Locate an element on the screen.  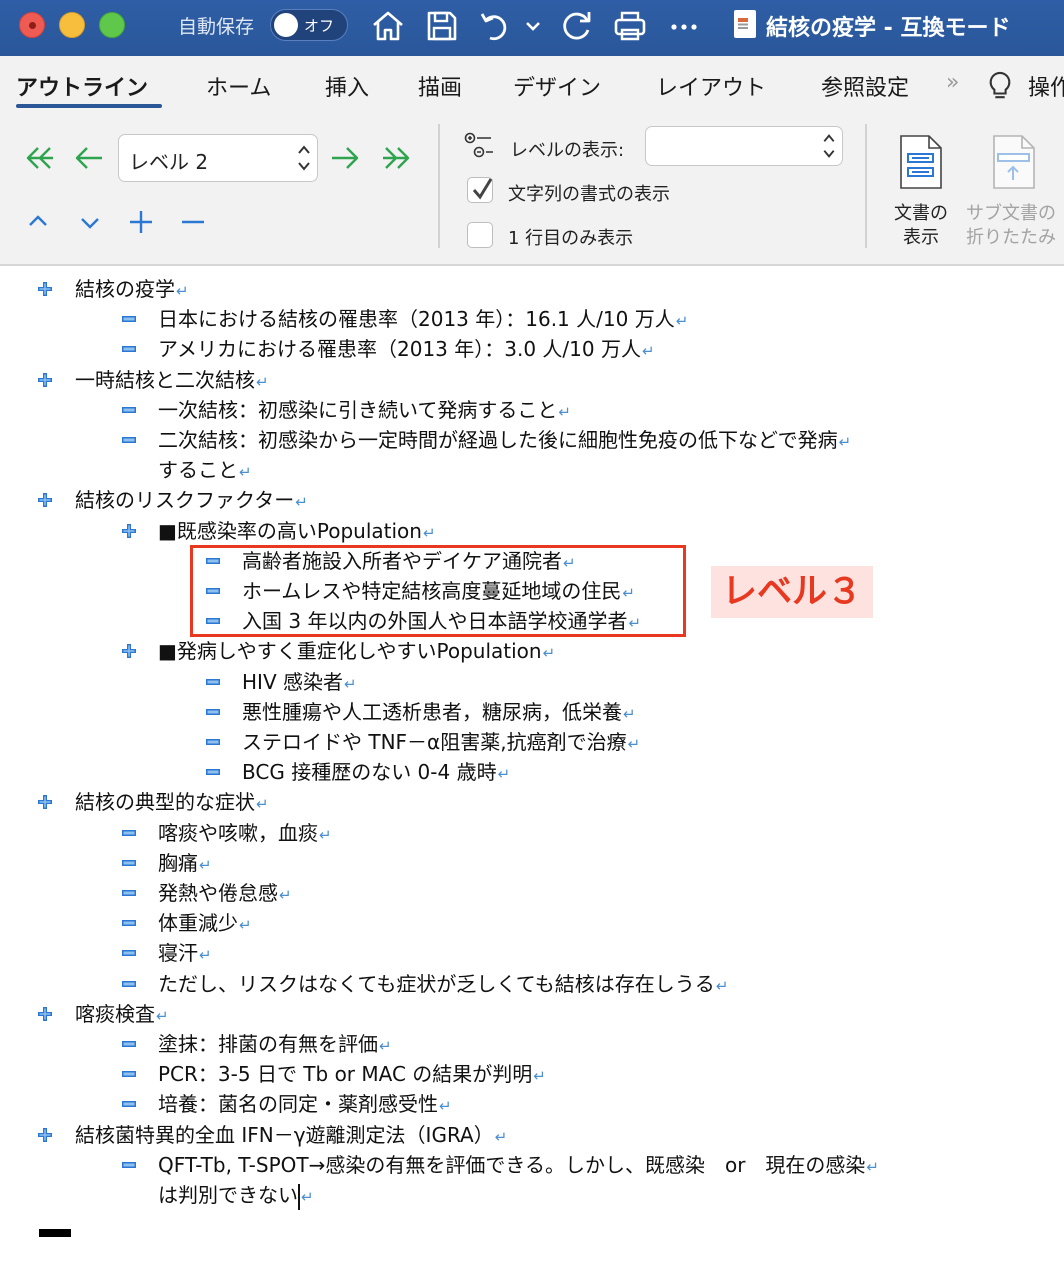
outline-item-level-1: 結核の疫学↵ is located at coordinates (132, 290).